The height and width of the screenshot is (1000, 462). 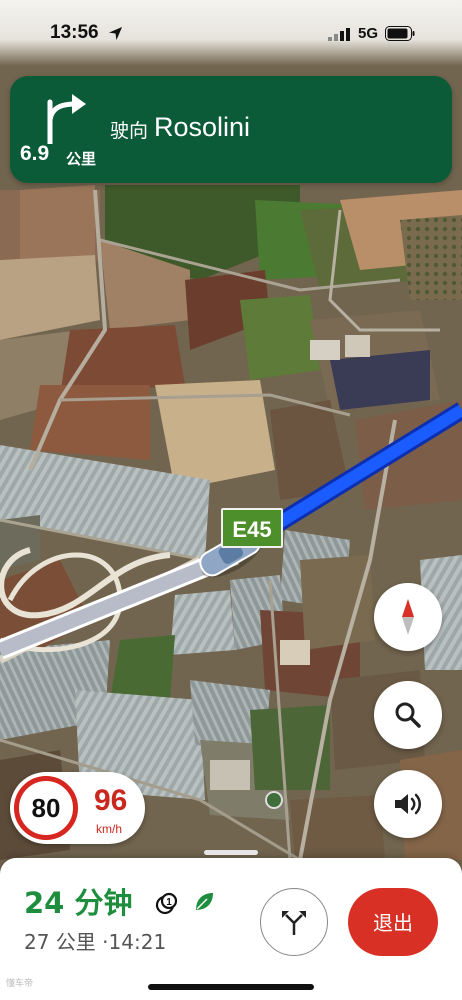 What do you see at coordinates (81, 159) in the screenshot?
I see `distance-unit: 公里` at bounding box center [81, 159].